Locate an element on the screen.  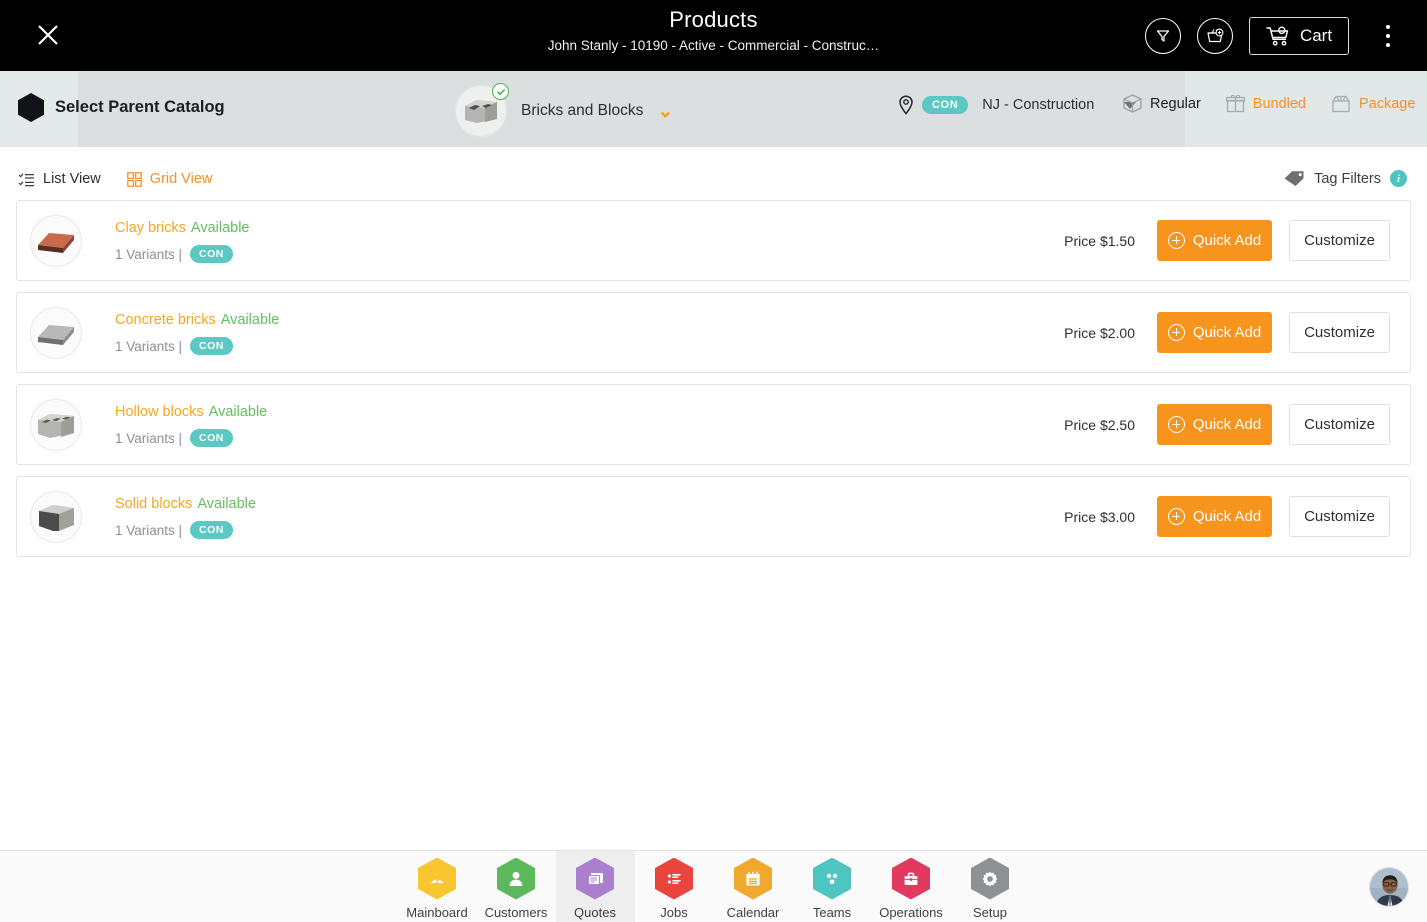
teams-icon is located at coordinates (832, 878).